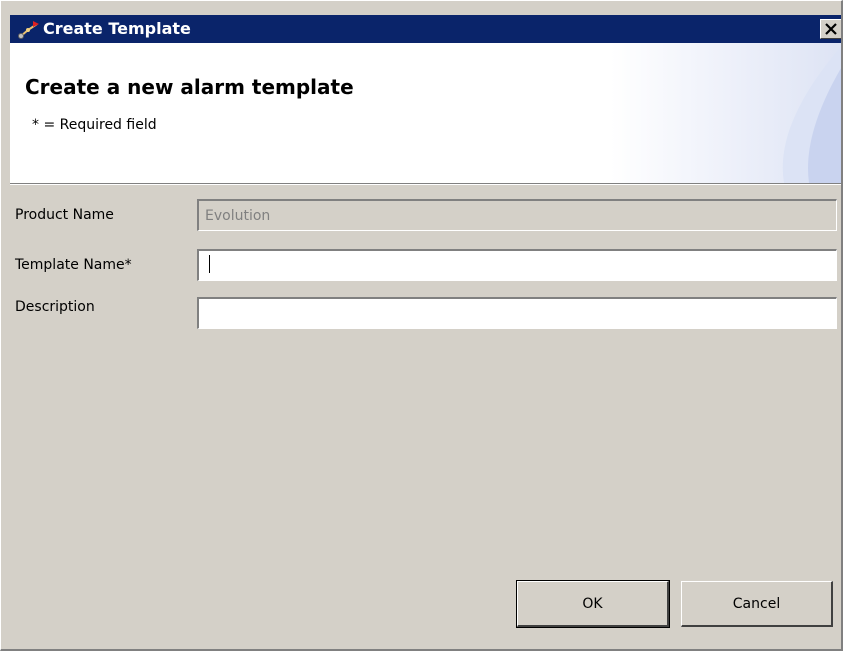  What do you see at coordinates (757, 604) in the screenshot?
I see `cancel-button: Cancel` at bounding box center [757, 604].